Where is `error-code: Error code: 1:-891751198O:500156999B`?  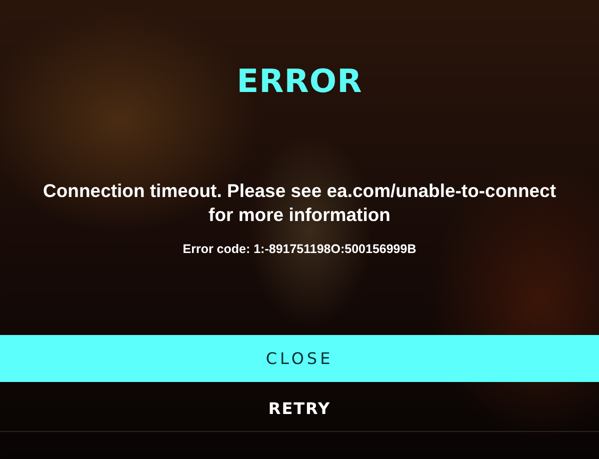 error-code: Error code: 1:-891751198O:500156999B is located at coordinates (299, 249).